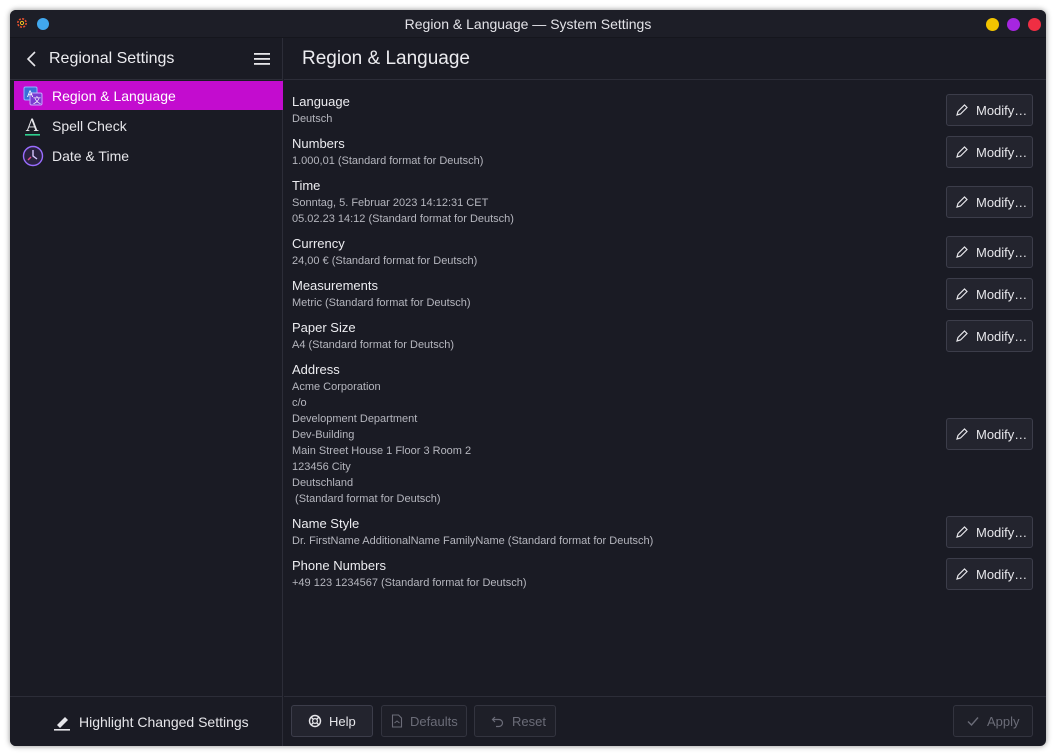 The width and height of the screenshot is (1056, 756). Describe the element at coordinates (529, 721) in the screenshot. I see `reset-label: Reset` at that location.